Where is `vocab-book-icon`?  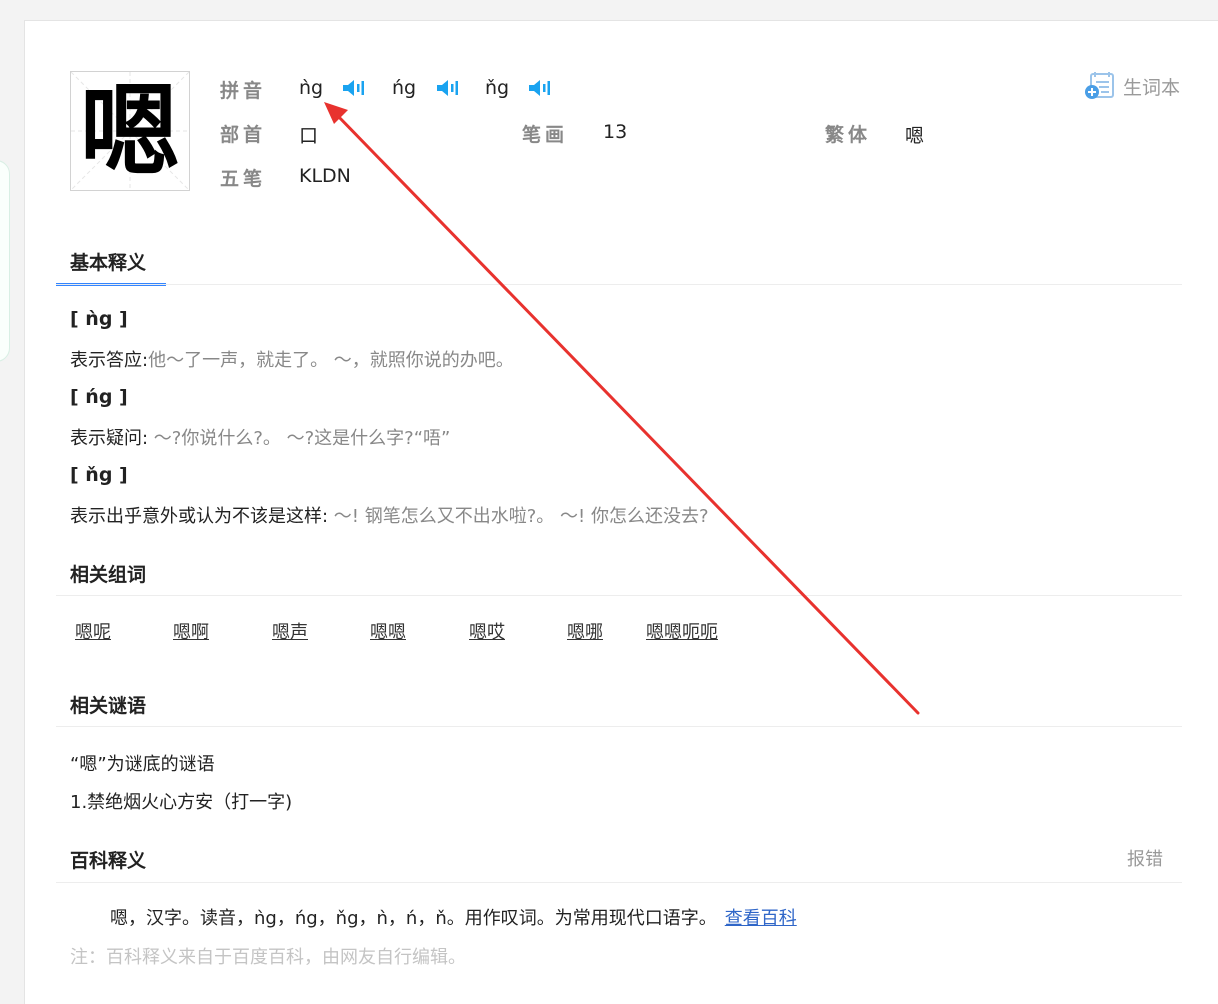
vocab-book-icon is located at coordinates (1099, 85).